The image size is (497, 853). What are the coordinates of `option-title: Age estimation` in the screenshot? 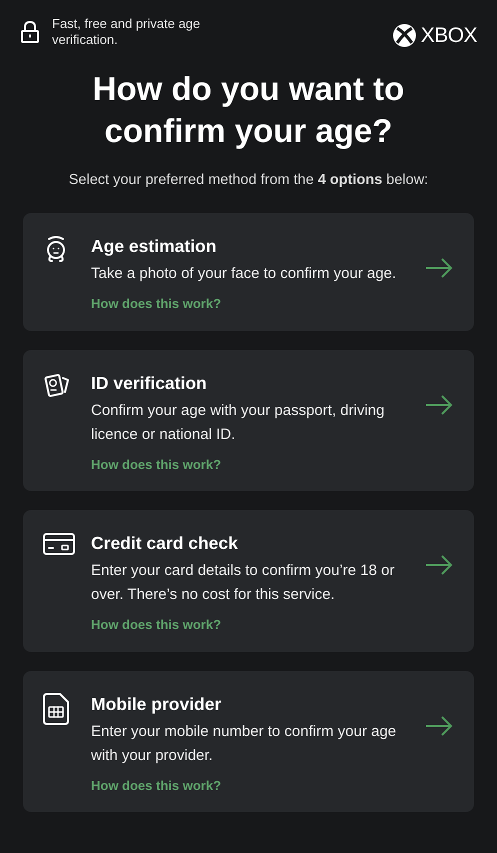 It's located at (154, 246).